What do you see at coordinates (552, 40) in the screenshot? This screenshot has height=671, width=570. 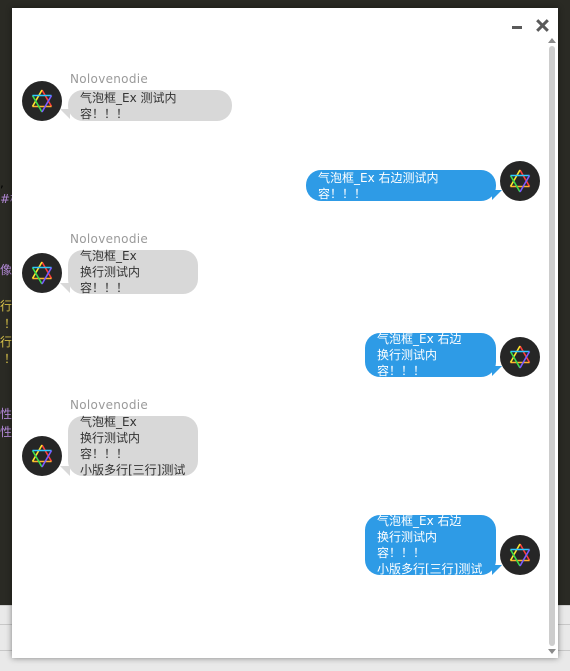 I see `scroll-up-arrow-icon` at bounding box center [552, 40].